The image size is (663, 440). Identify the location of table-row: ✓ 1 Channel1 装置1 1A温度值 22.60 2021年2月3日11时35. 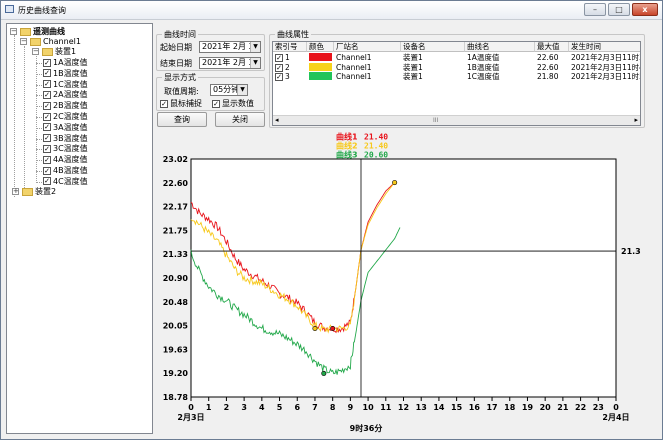
(456, 57).